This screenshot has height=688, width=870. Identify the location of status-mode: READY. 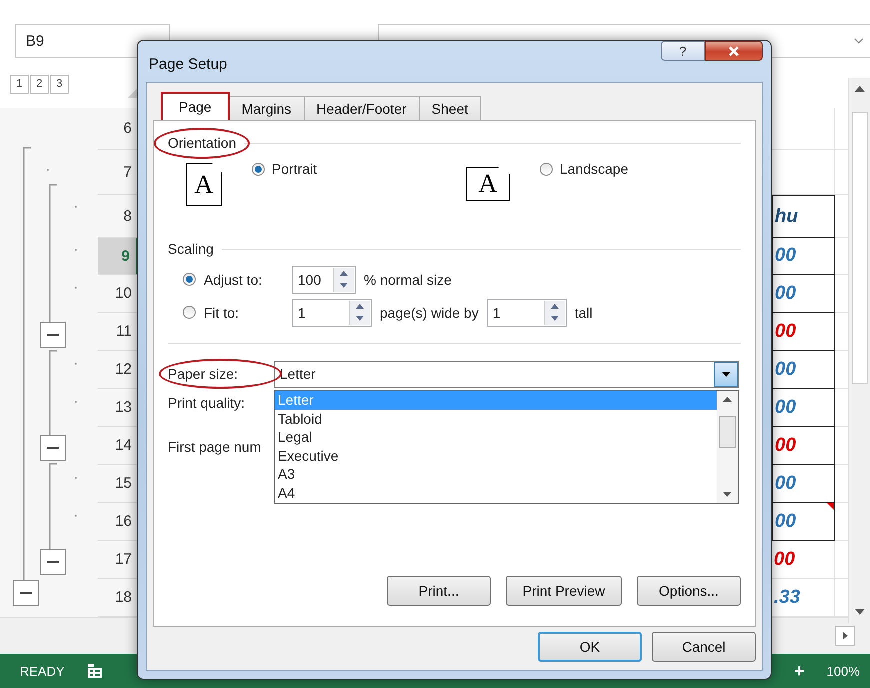
(42, 671).